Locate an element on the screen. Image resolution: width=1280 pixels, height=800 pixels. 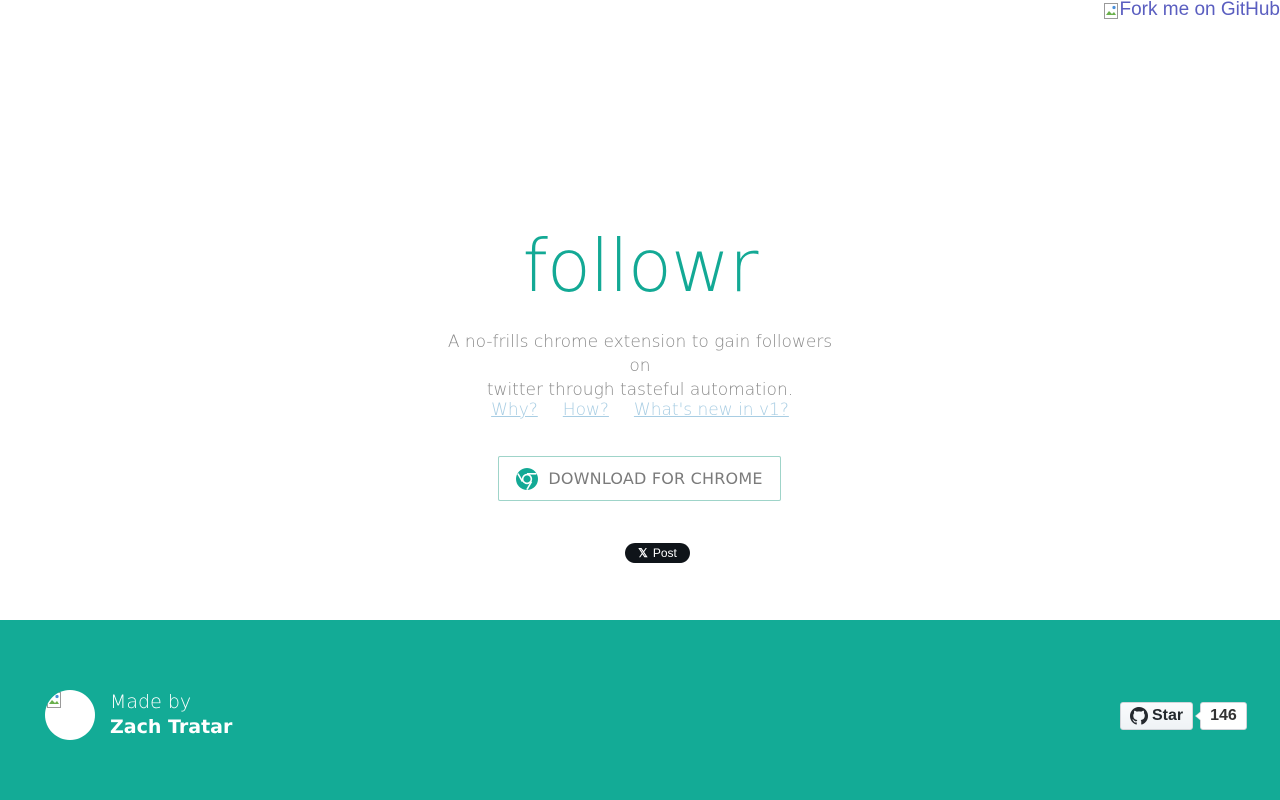
broken-image-icon is located at coordinates (54, 700).